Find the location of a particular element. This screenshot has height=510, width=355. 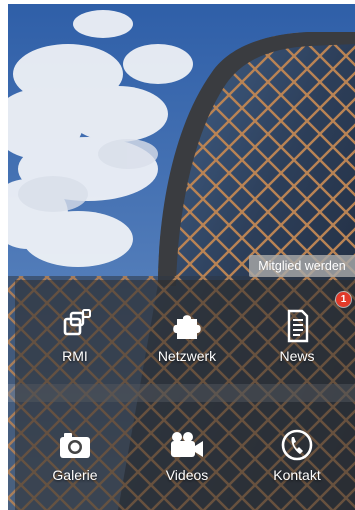

news-badge: 1 is located at coordinates (343, 299).